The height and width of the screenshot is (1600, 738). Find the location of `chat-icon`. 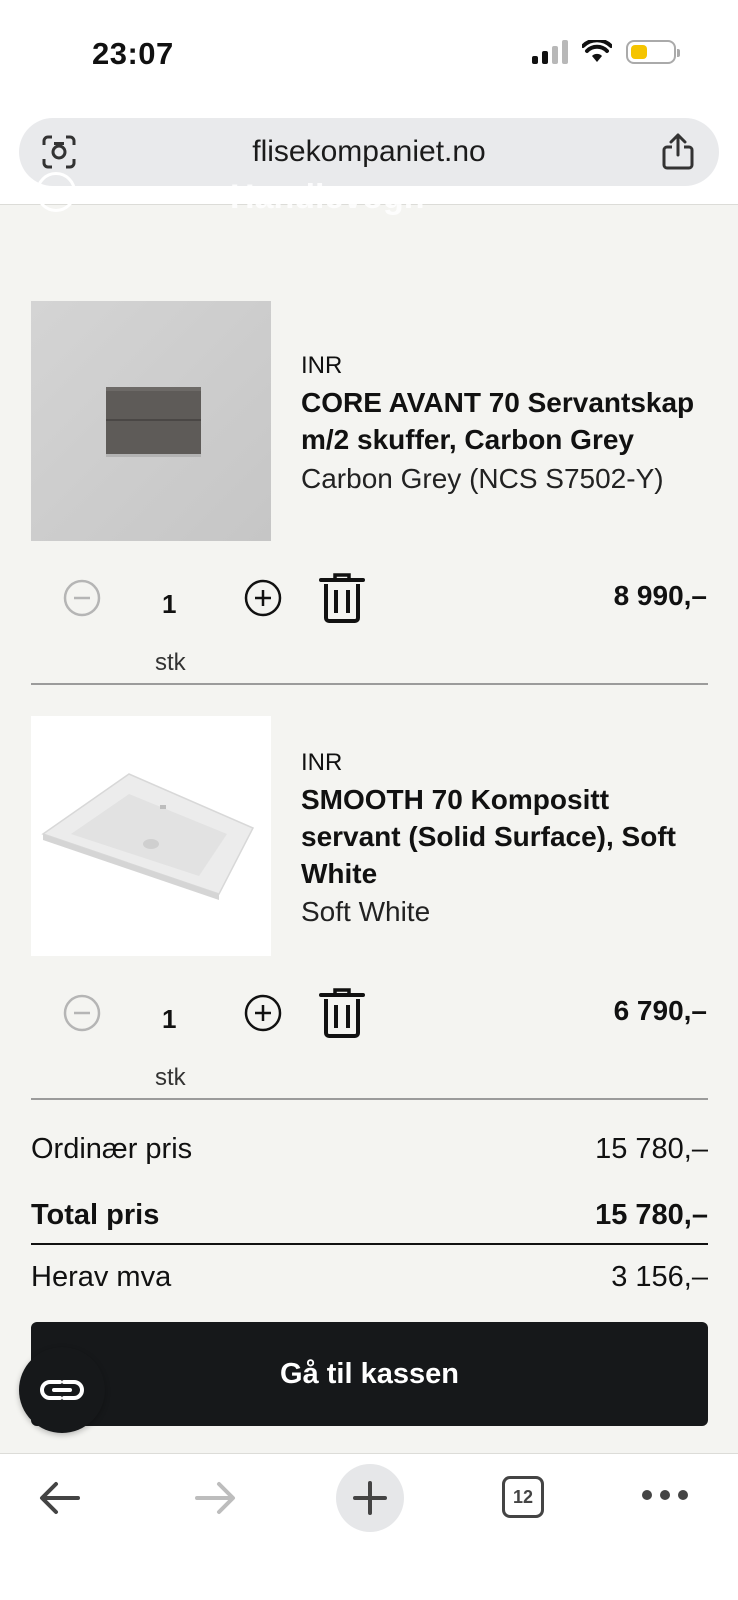

chat-icon is located at coordinates (62, 1390).